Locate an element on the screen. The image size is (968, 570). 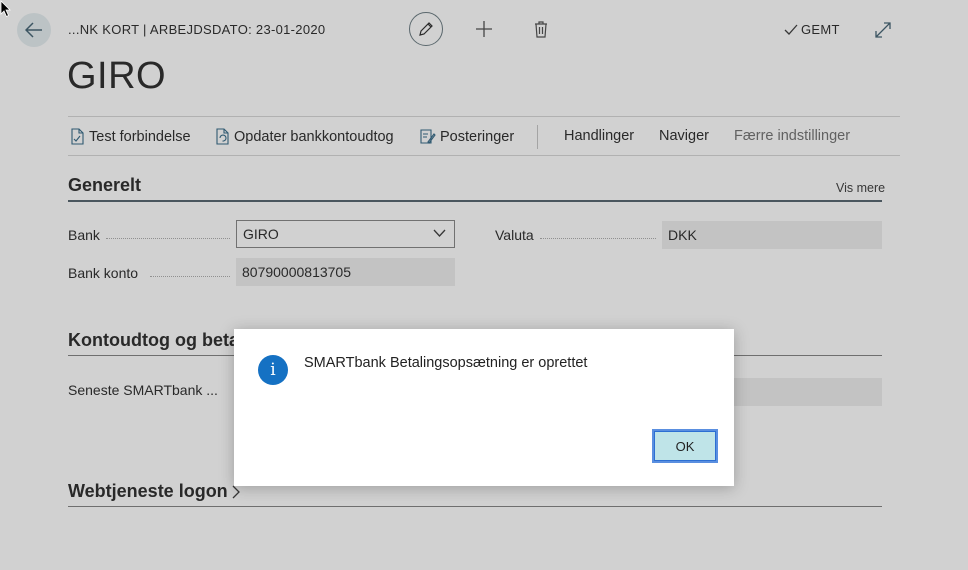
dialog-message: SMARTbank Betalingsopsætning er oprettet is located at coordinates (446, 363).